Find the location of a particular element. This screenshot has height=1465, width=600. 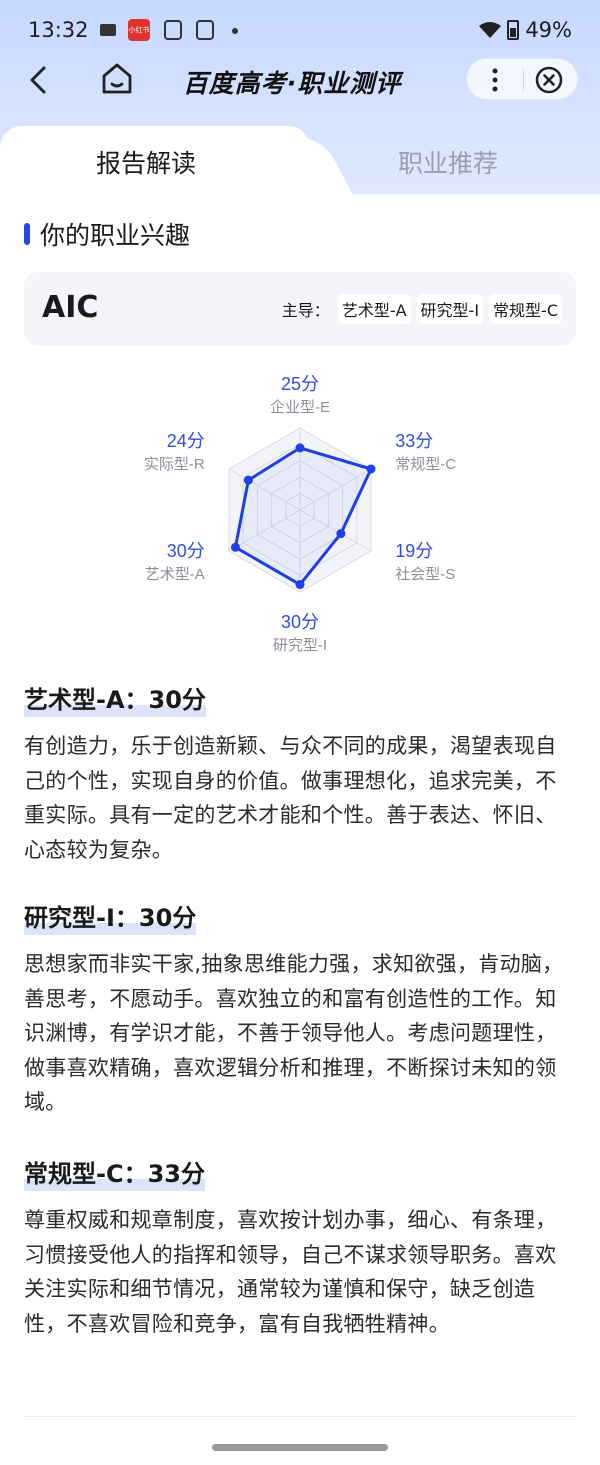

leading-type-chip: 研究型-I is located at coordinates (450, 309).